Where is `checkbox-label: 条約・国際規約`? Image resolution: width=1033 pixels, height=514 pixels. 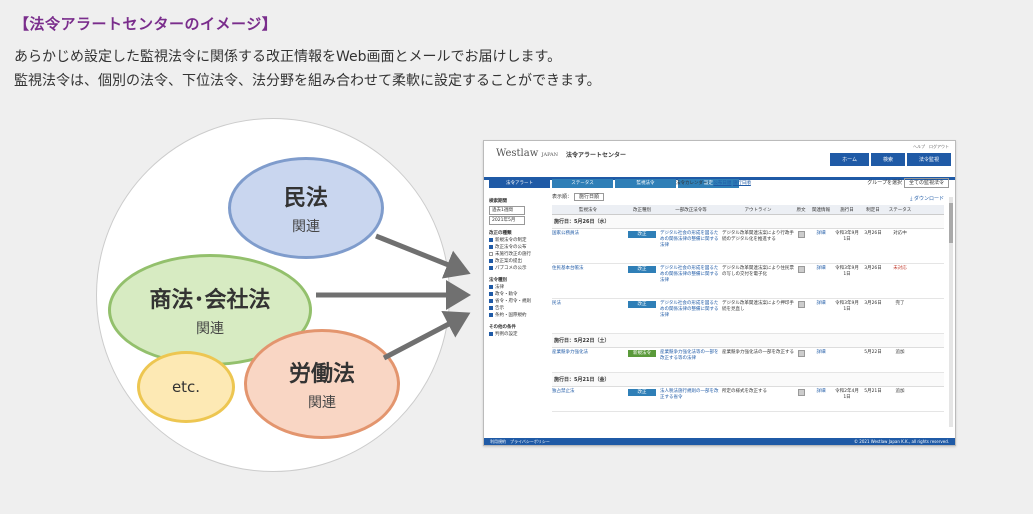
checkbox-label: 条約・国際規約 is located at coordinates (511, 315).